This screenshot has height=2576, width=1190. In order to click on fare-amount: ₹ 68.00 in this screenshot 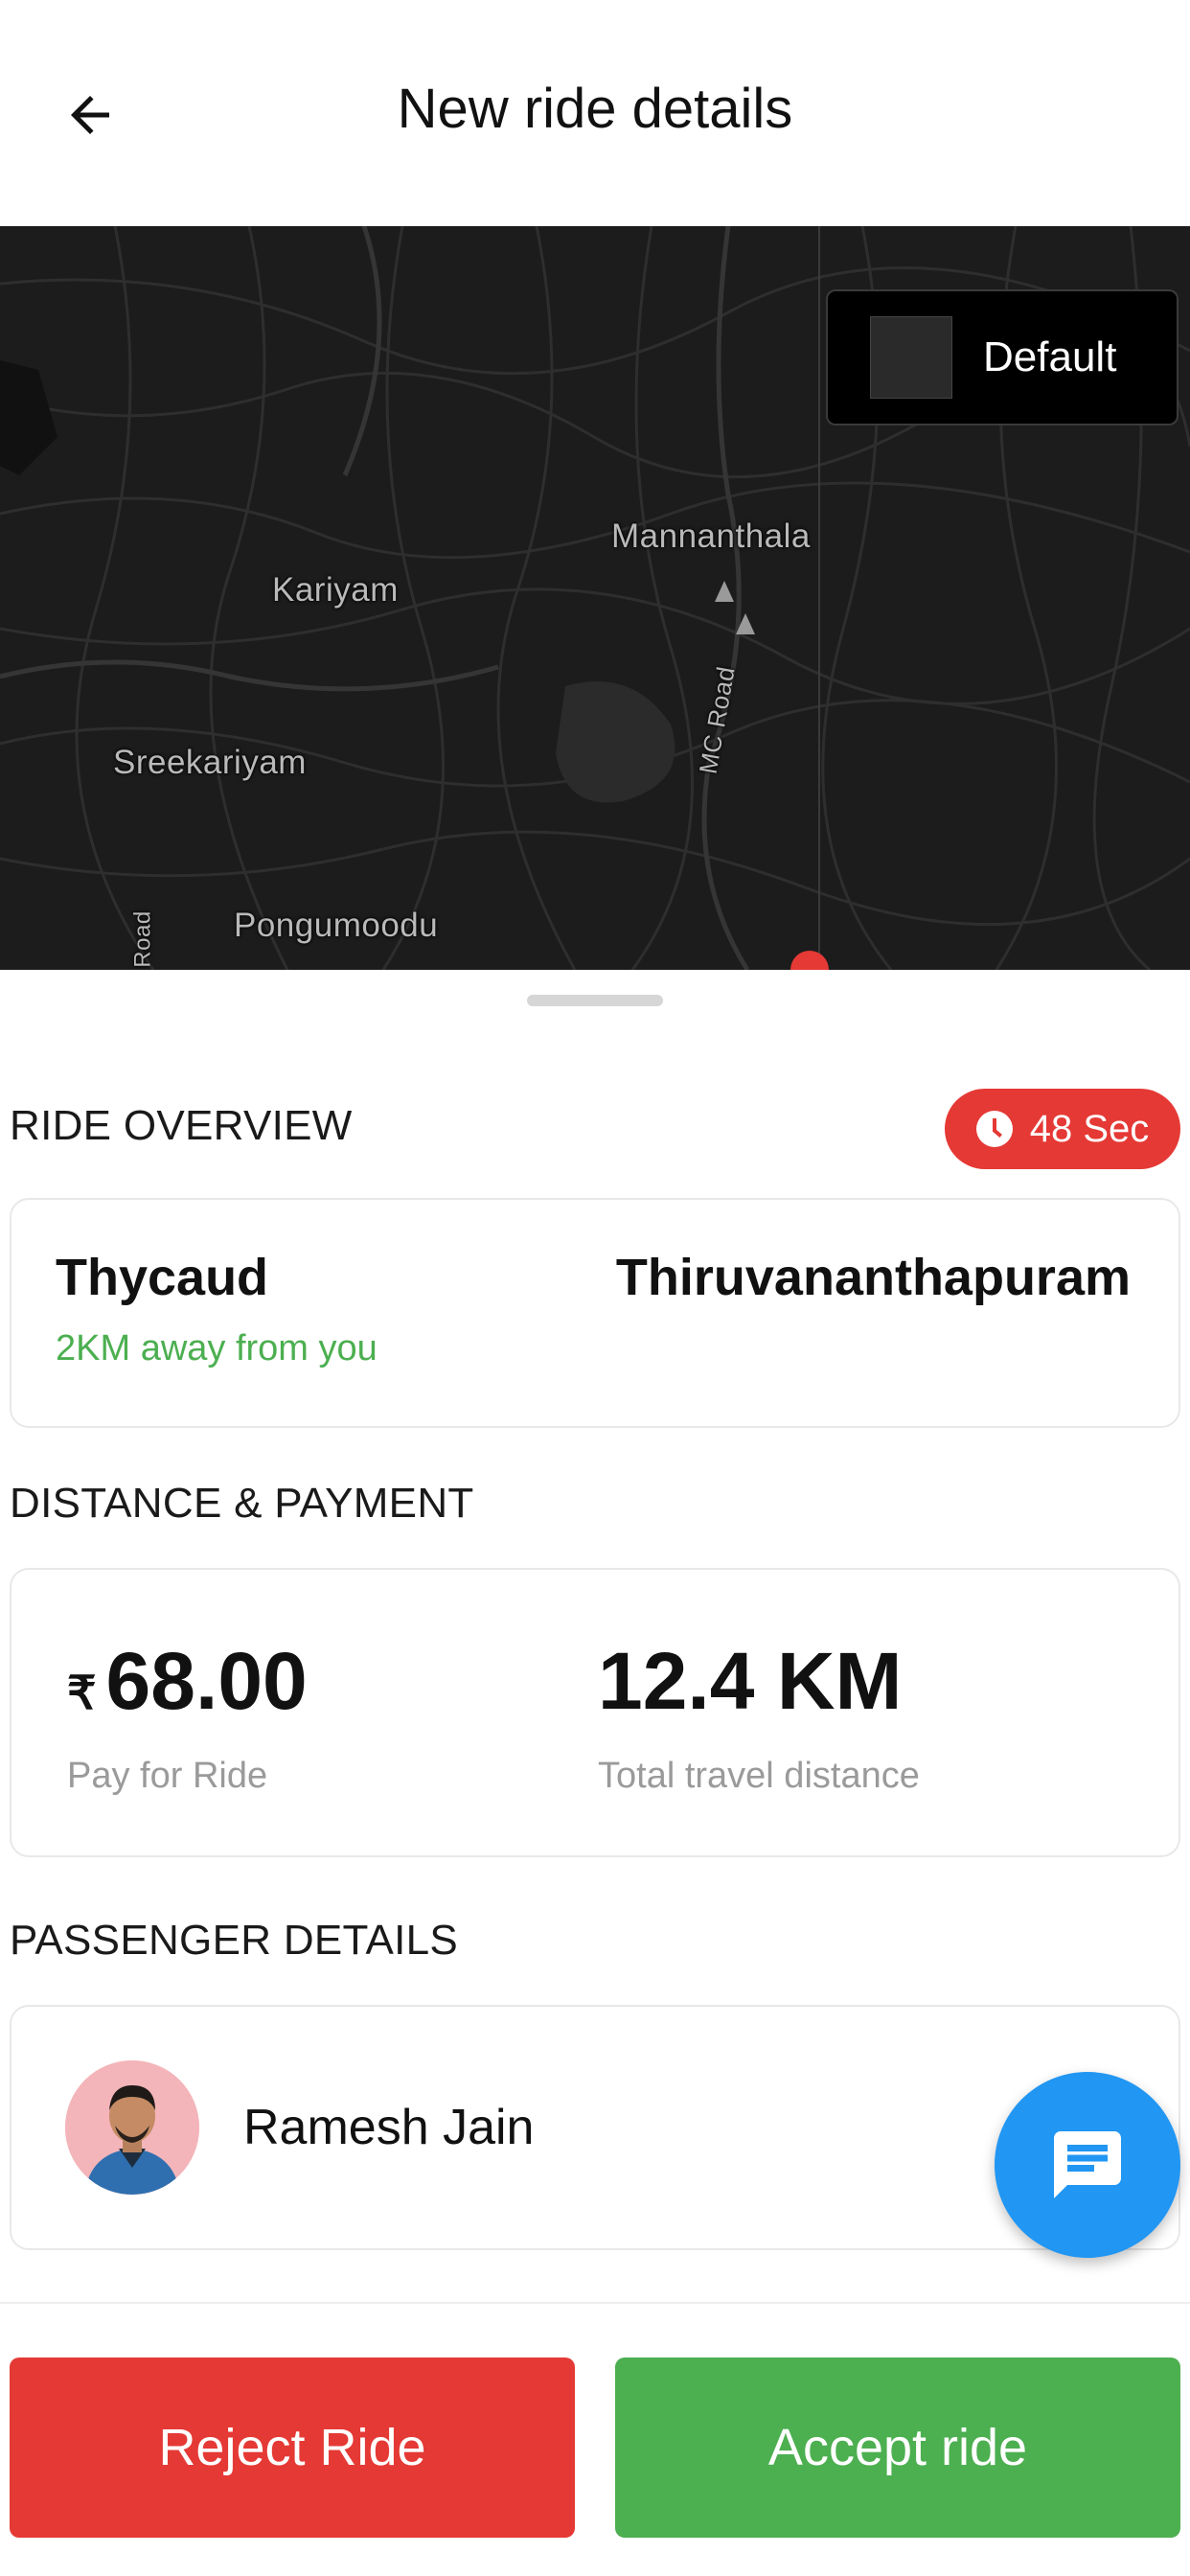, I will do `click(187, 1681)`.